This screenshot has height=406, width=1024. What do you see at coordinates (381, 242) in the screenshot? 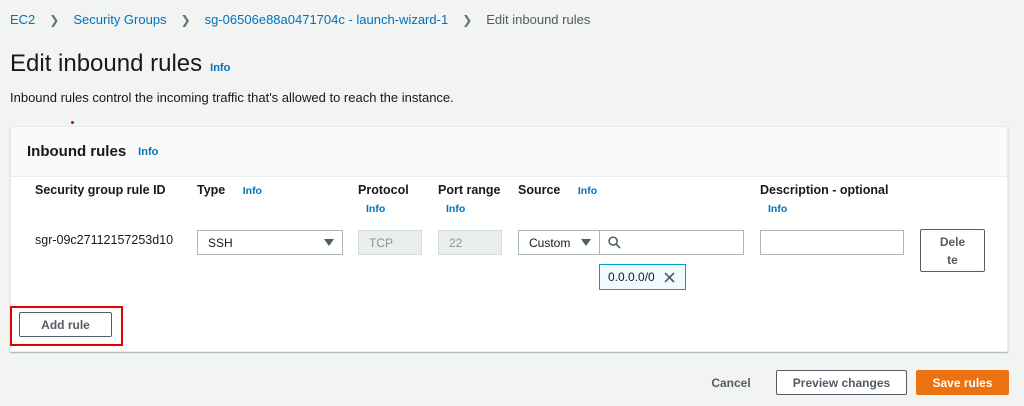
I see `protocol-value: TCP` at bounding box center [381, 242].